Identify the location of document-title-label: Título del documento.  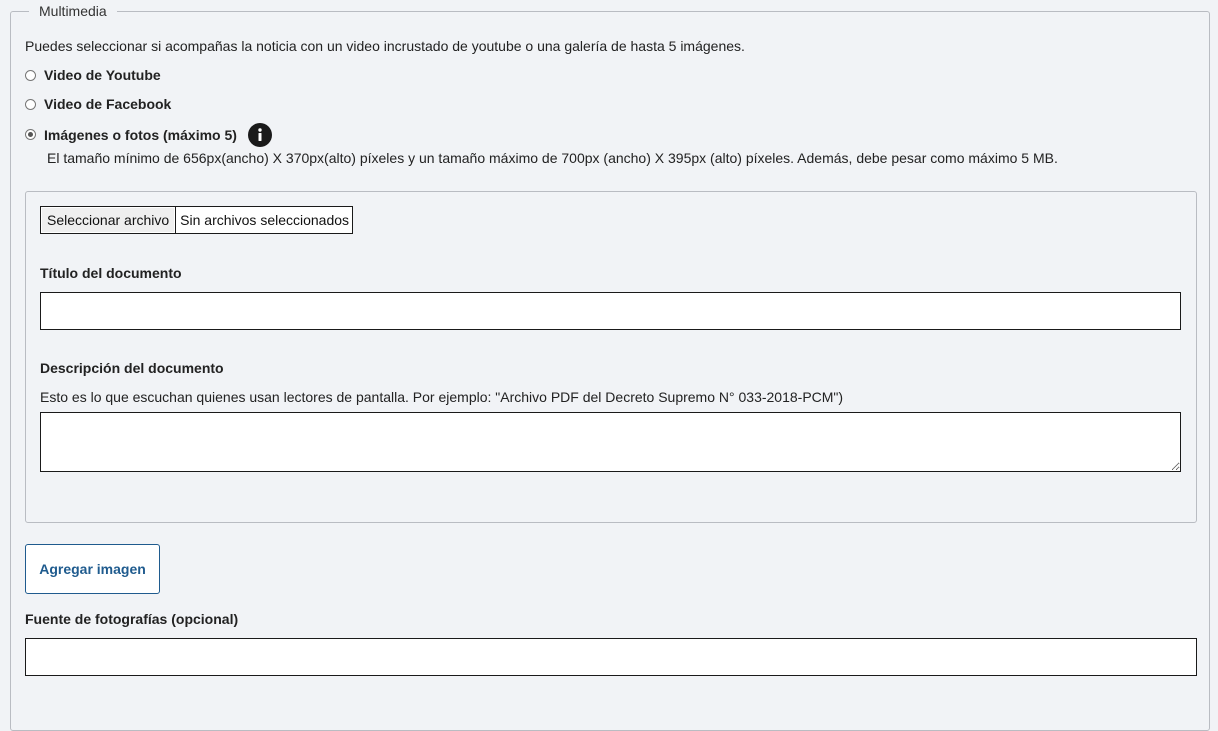
(111, 273).